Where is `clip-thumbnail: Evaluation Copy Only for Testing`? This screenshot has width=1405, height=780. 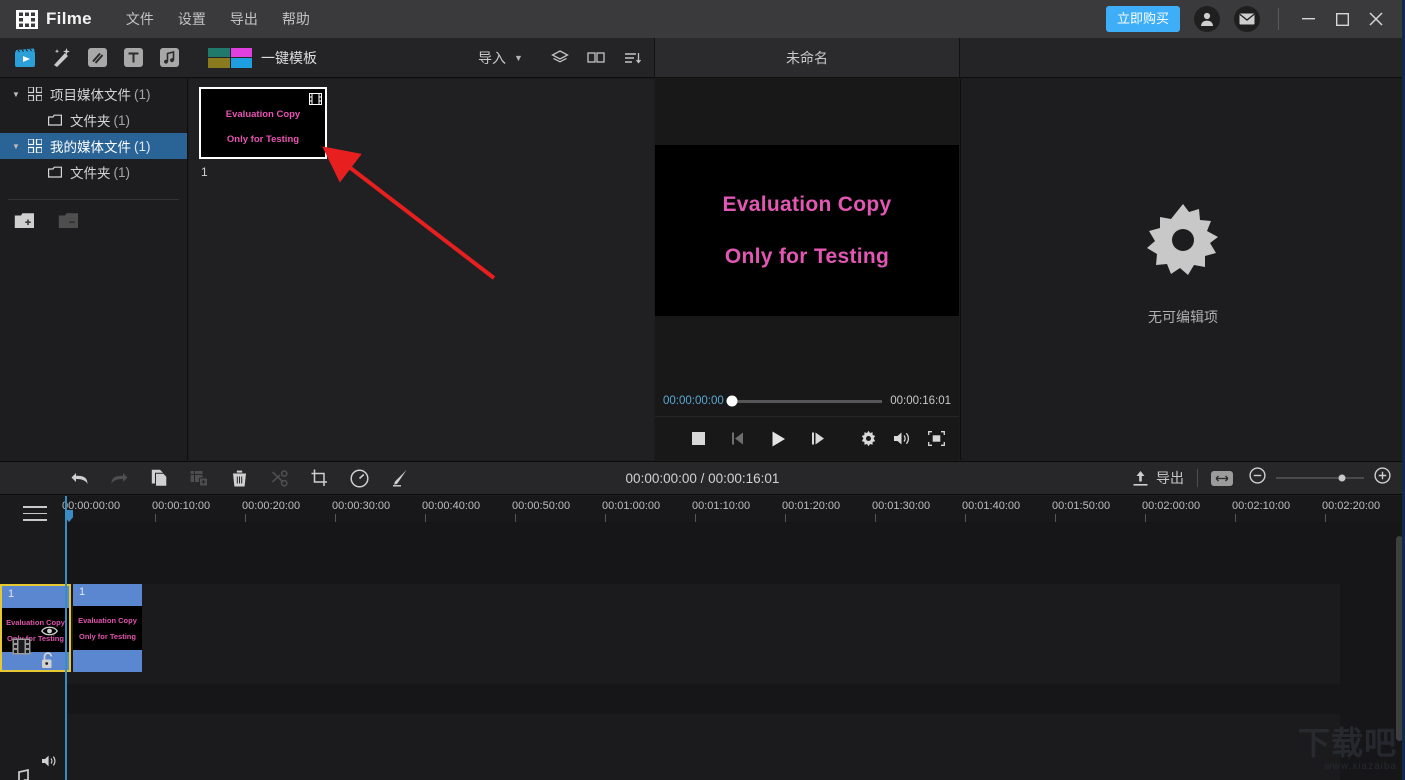
clip-thumbnail: Evaluation Copy Only for Testing is located at coordinates (107, 628).